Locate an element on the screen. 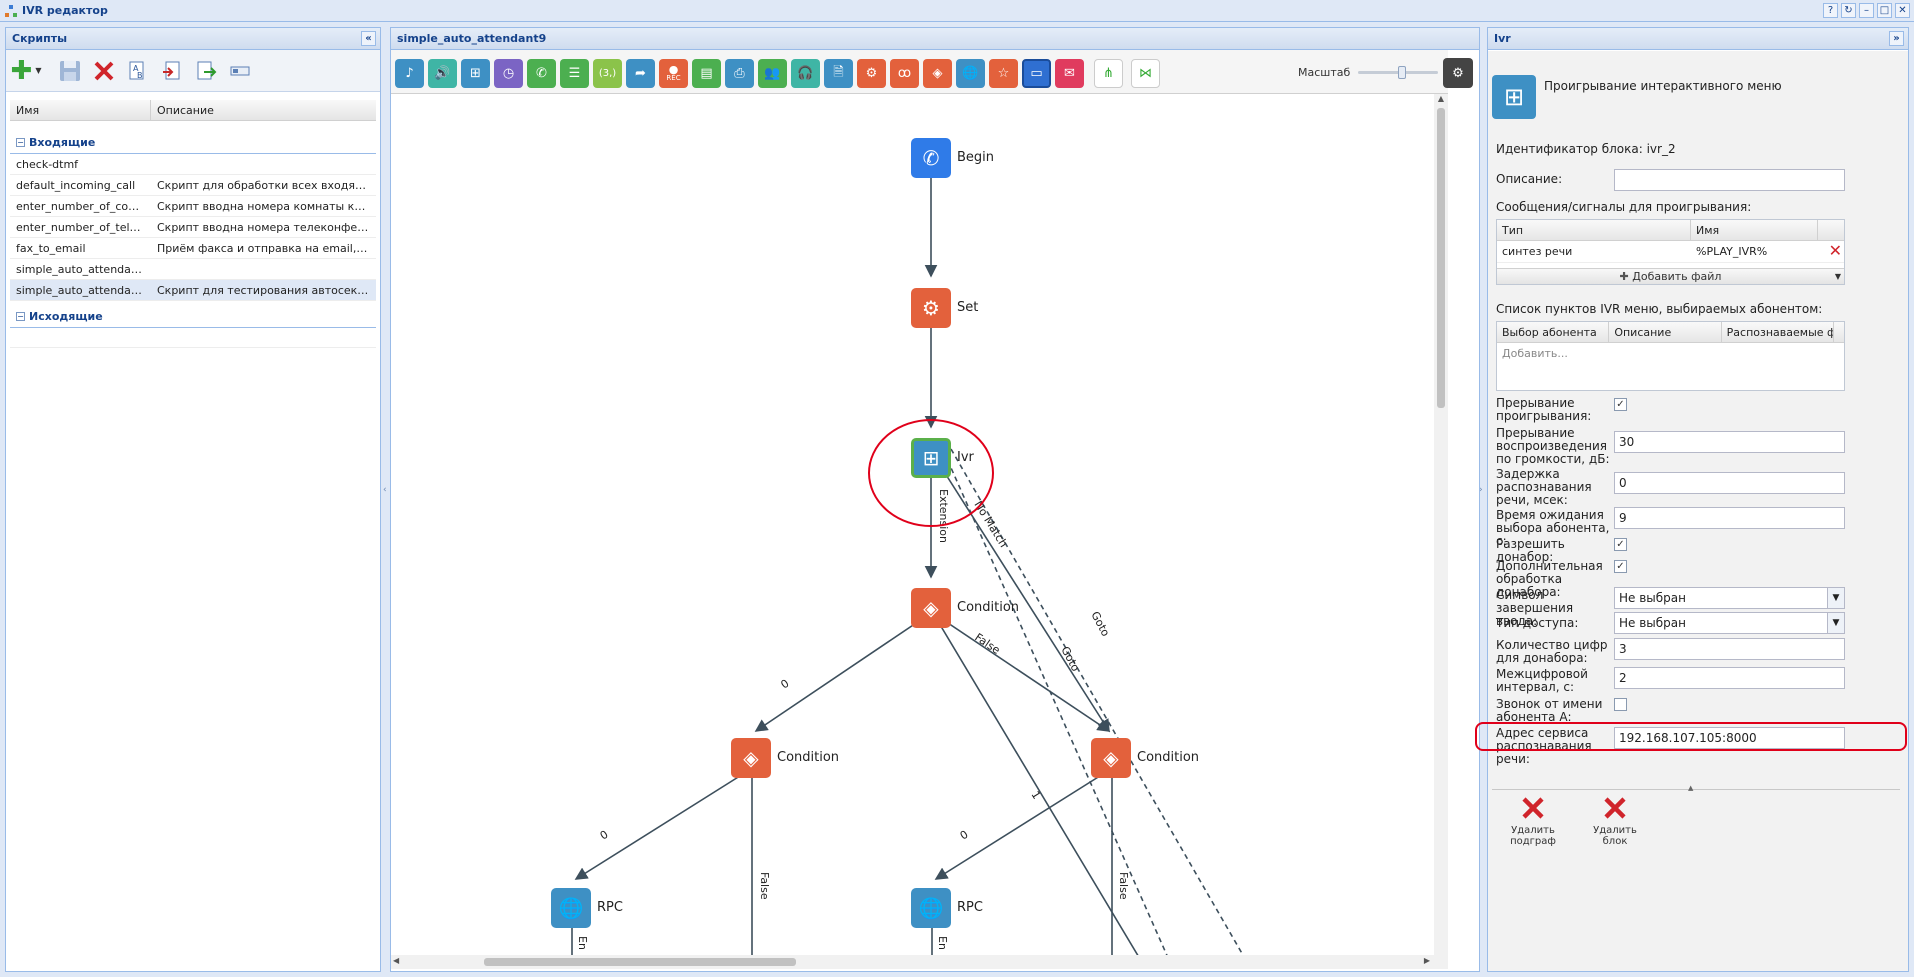 The image size is (1914, 977). delete-block-button: Удалить блок is located at coordinates (1615, 821).